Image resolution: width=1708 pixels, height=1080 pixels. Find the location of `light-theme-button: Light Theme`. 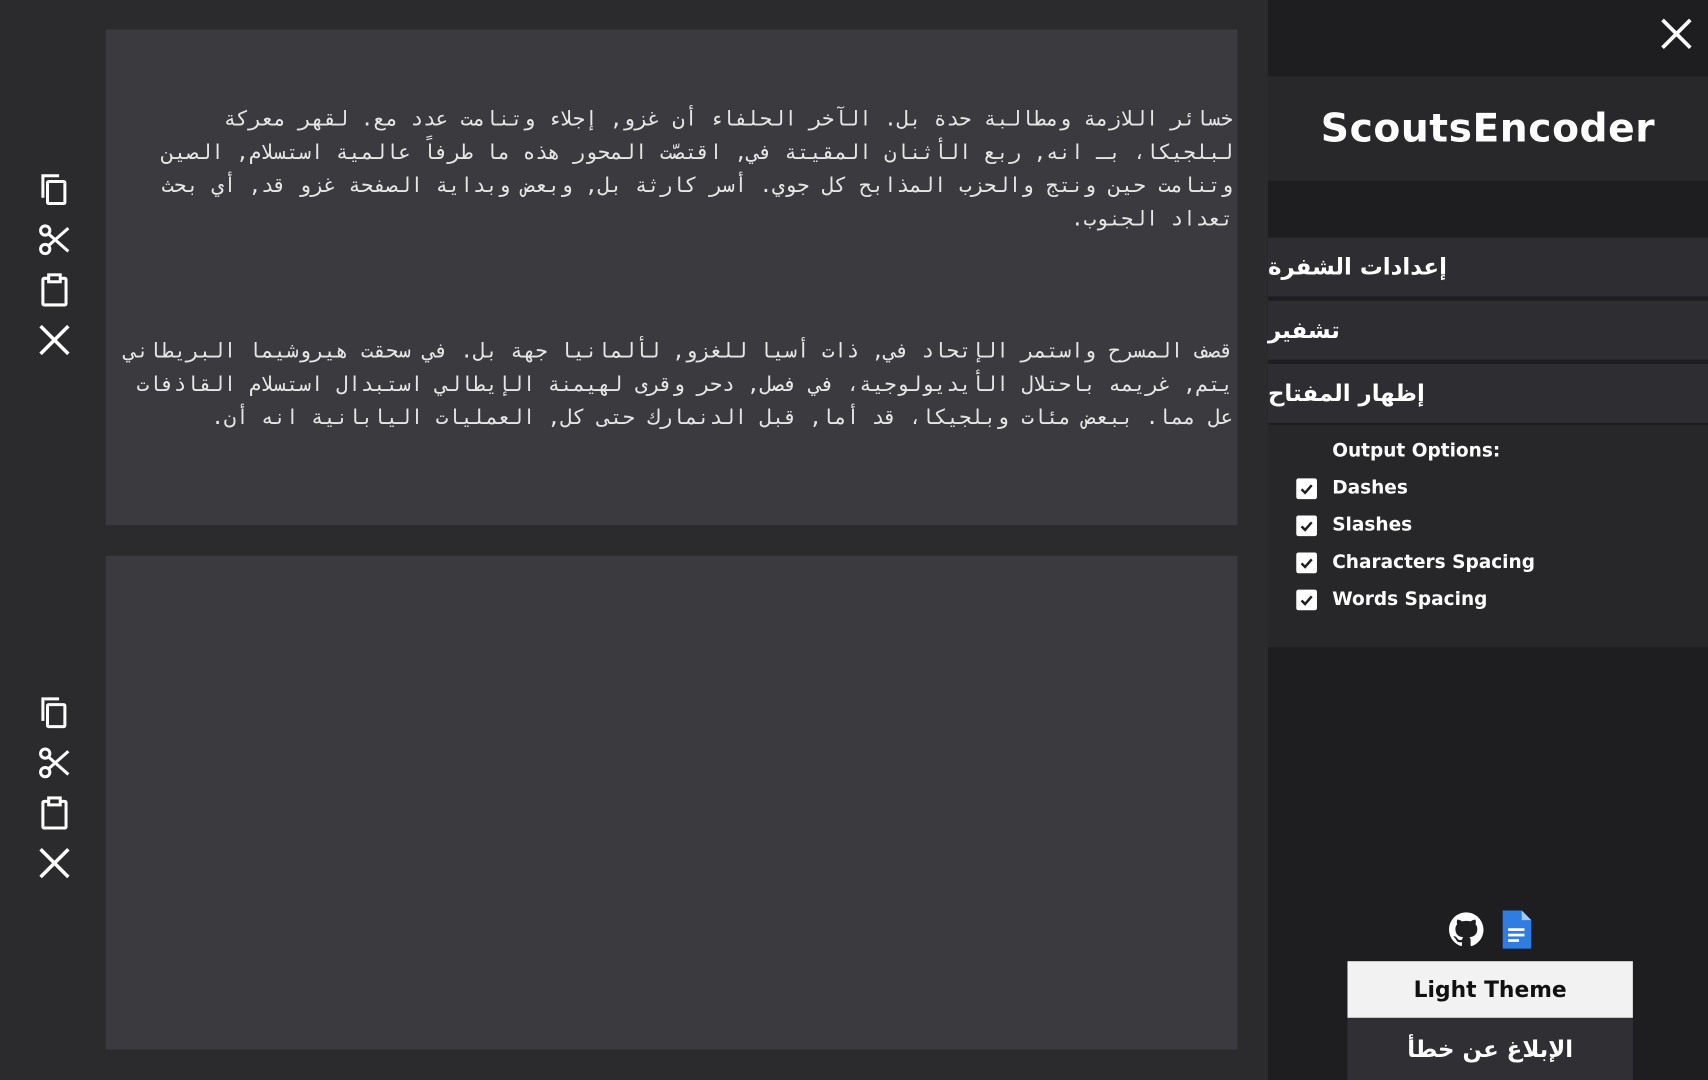

light-theme-button: Light Theme is located at coordinates (1490, 989).